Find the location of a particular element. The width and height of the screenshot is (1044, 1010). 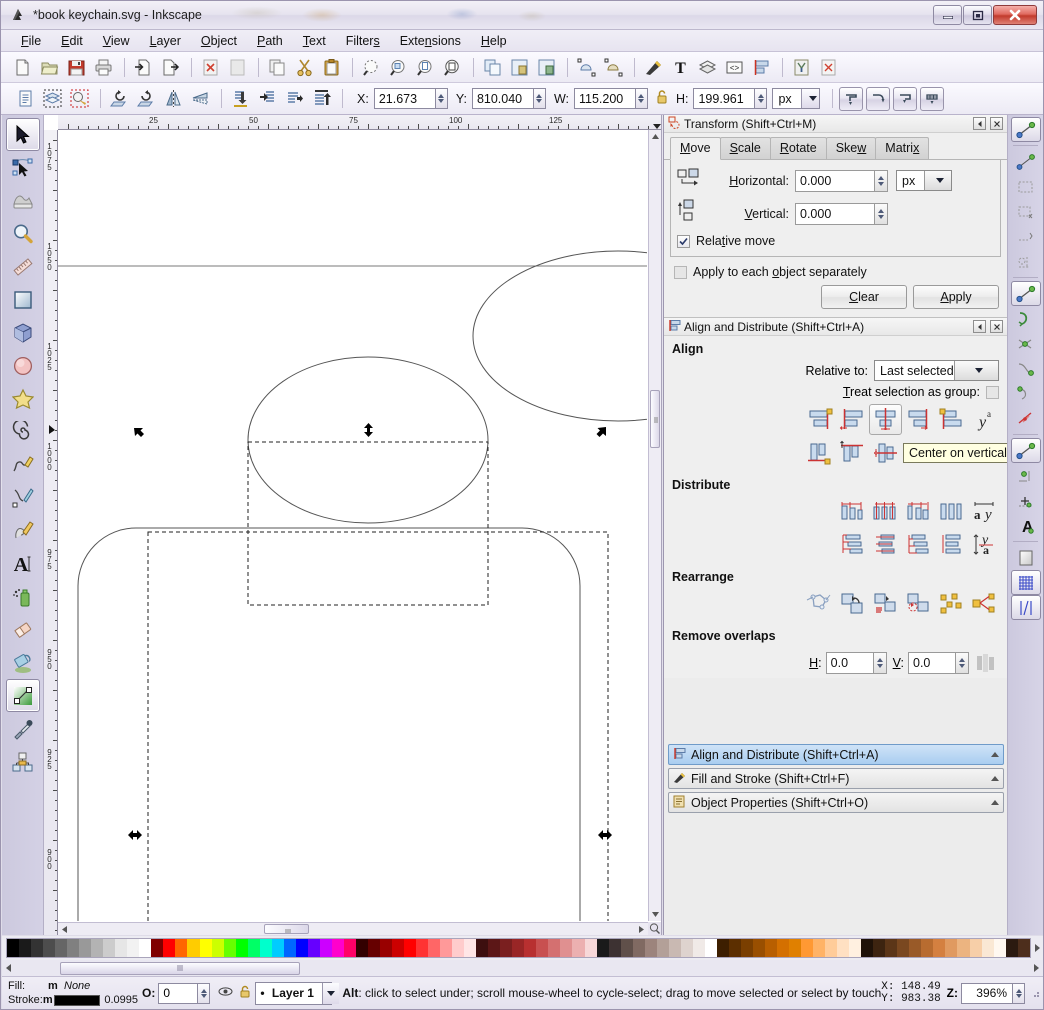

snap-bbox-corners-button is located at coordinates (1026, 211).